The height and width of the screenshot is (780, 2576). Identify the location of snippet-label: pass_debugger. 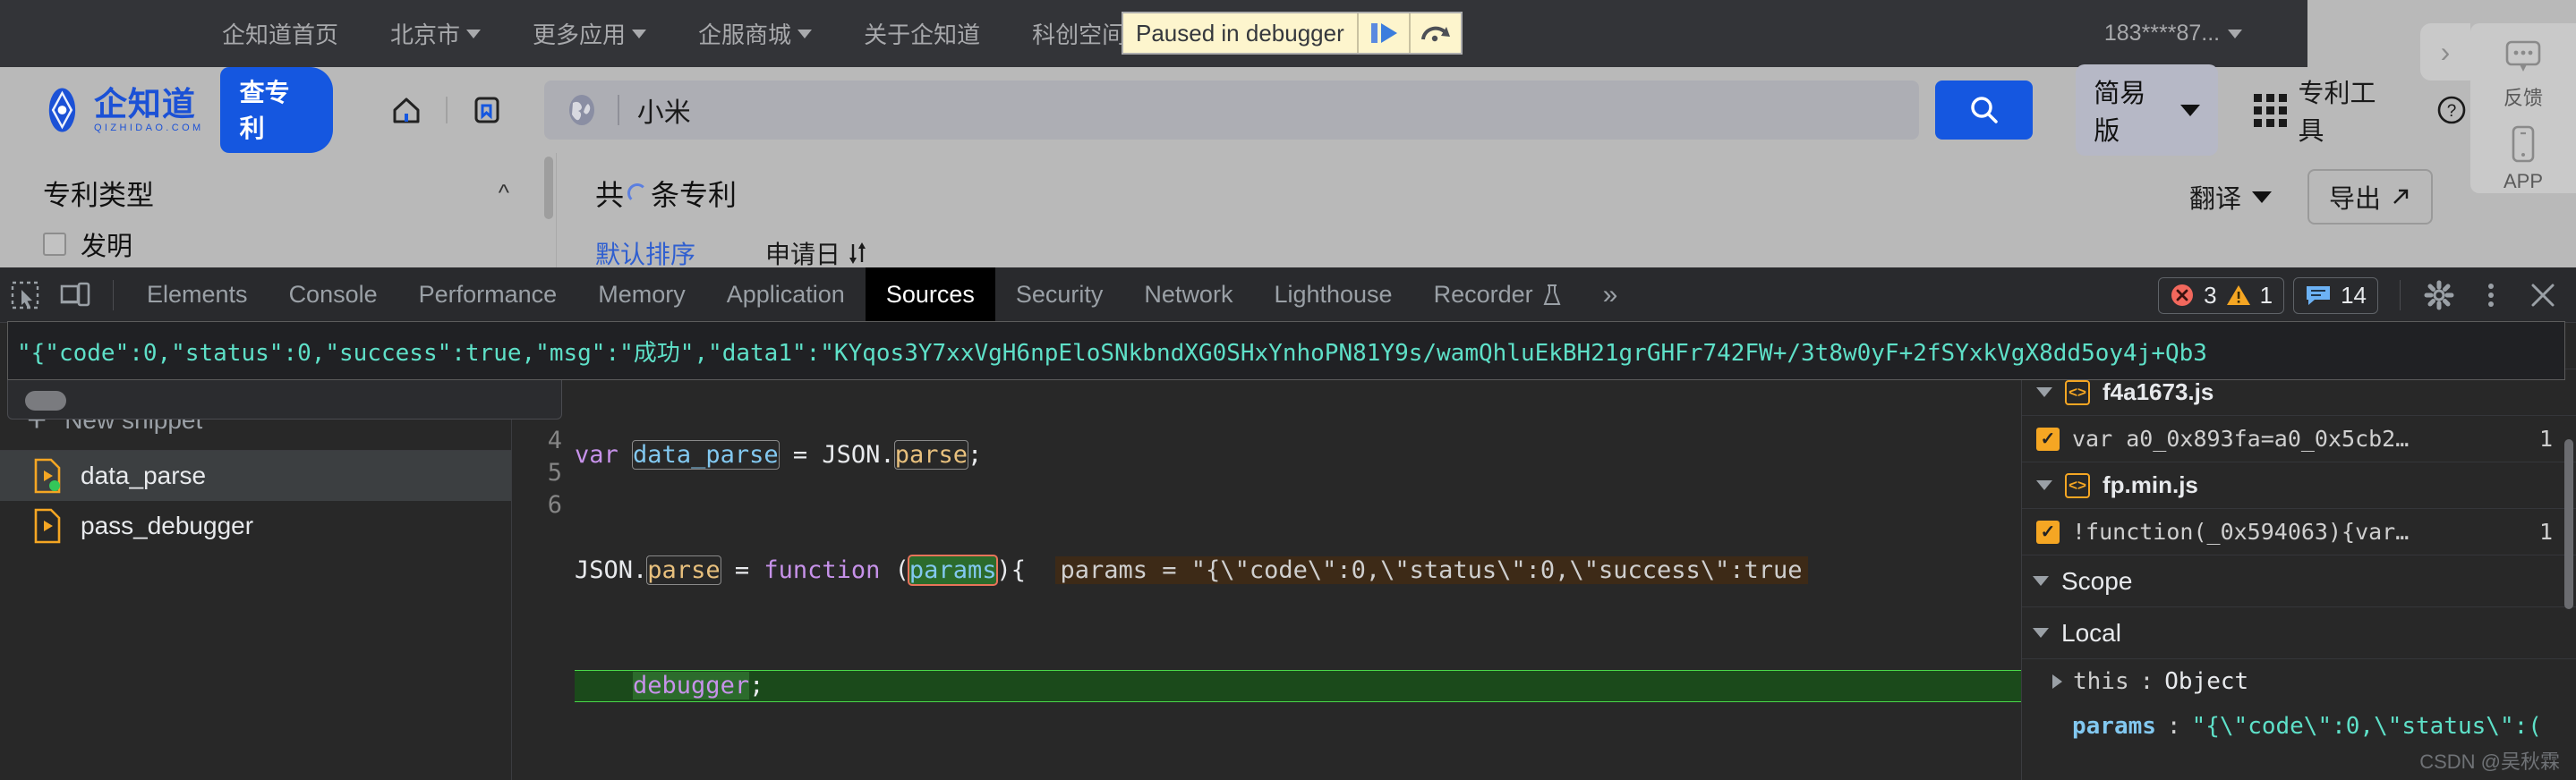
(167, 525).